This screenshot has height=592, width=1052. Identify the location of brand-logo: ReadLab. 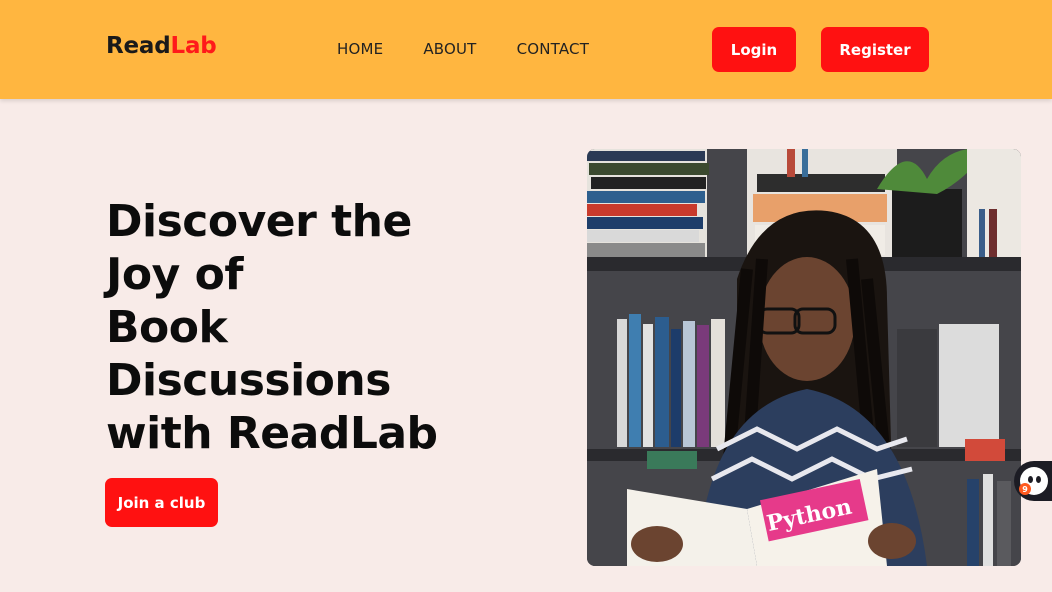
(161, 46).